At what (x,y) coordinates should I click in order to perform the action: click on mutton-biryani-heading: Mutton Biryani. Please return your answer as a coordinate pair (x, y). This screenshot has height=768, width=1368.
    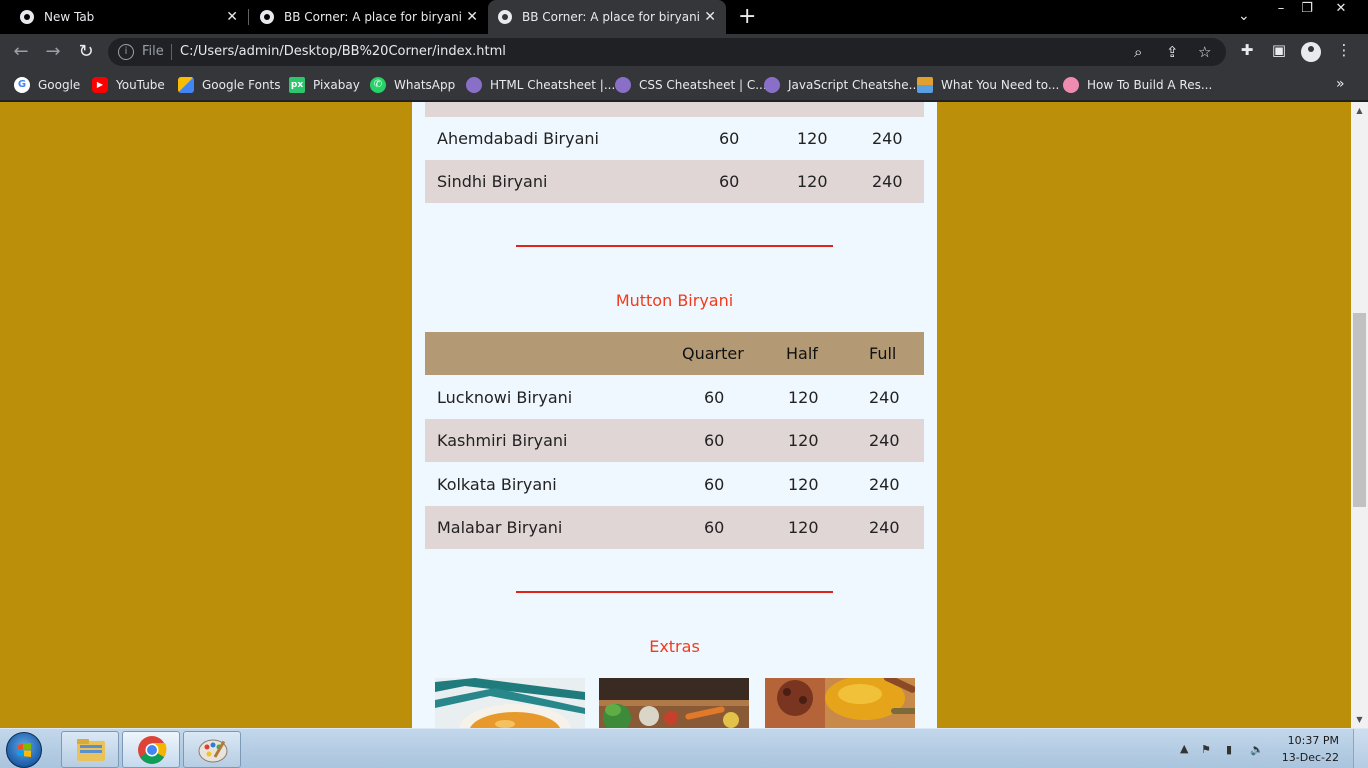
    Looking at the image, I should click on (674, 300).